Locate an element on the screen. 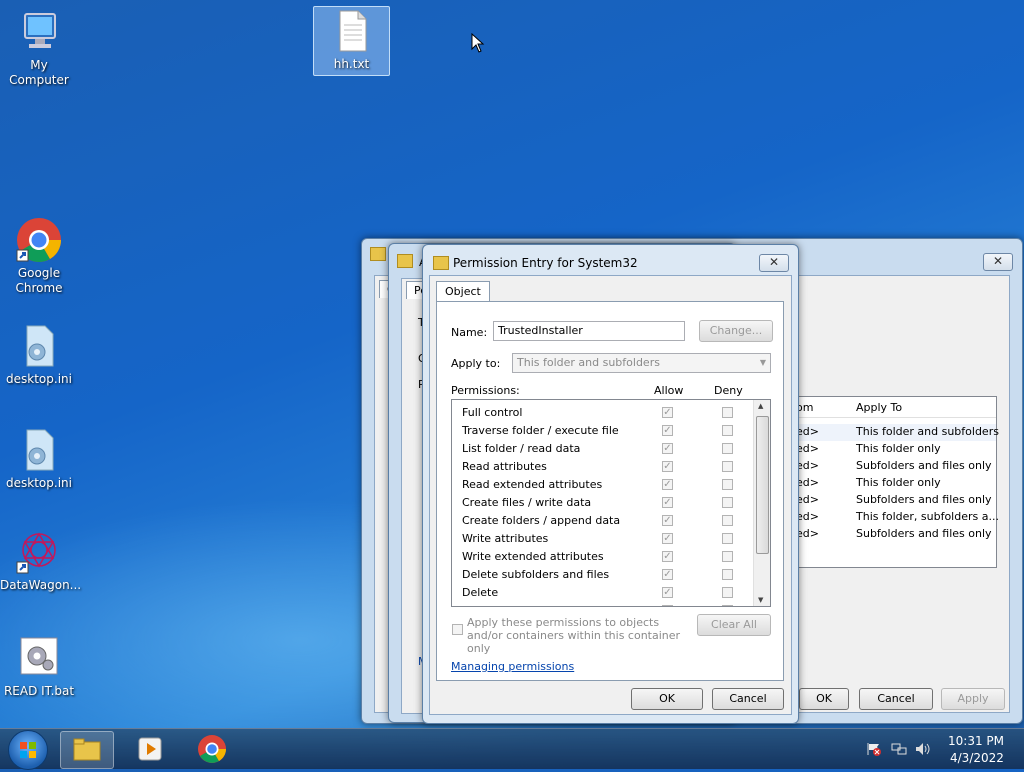 The width and height of the screenshot is (1024, 772). cell-apply-to: This folder only is located at coordinates (898, 482).